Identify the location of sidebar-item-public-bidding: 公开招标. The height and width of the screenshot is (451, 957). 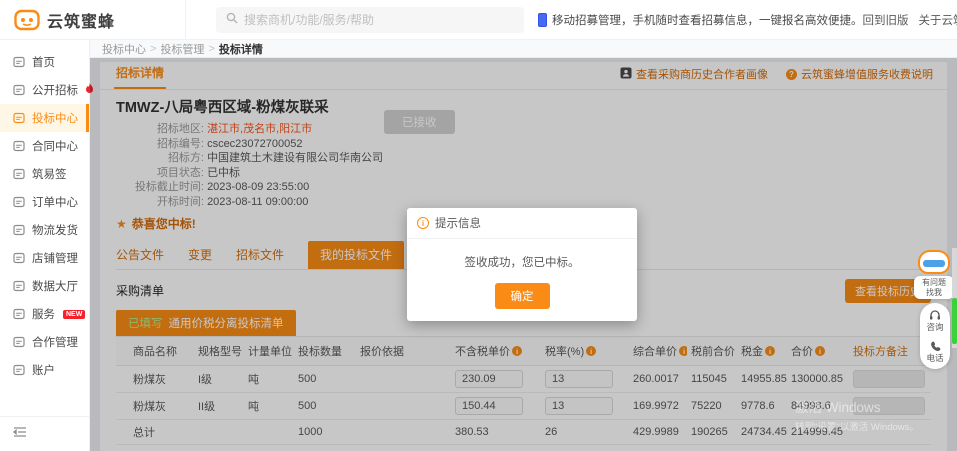
(46, 90).